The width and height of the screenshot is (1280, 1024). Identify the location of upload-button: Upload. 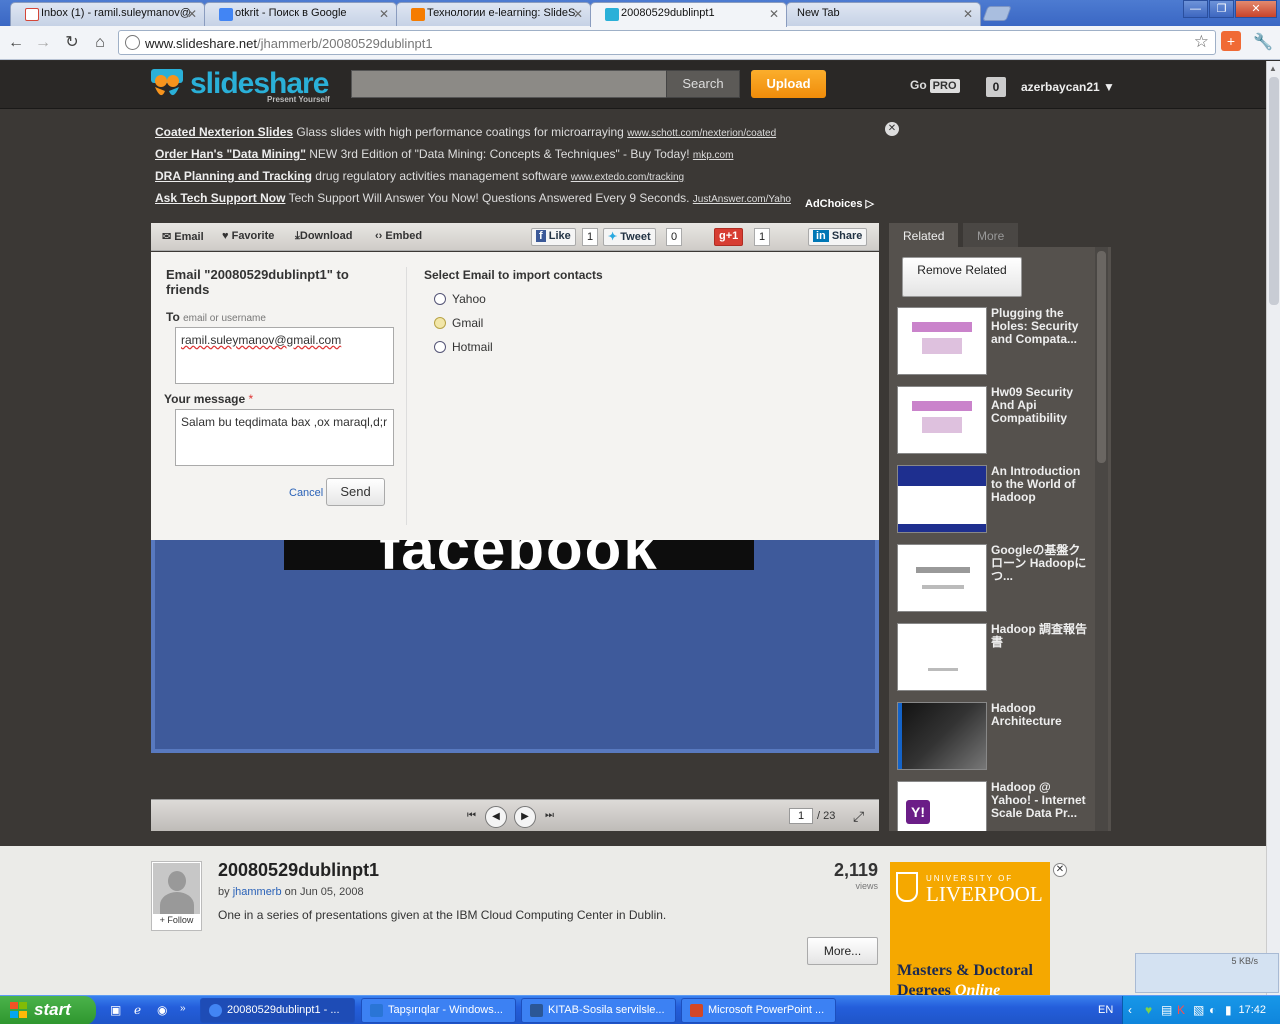
(788, 84).